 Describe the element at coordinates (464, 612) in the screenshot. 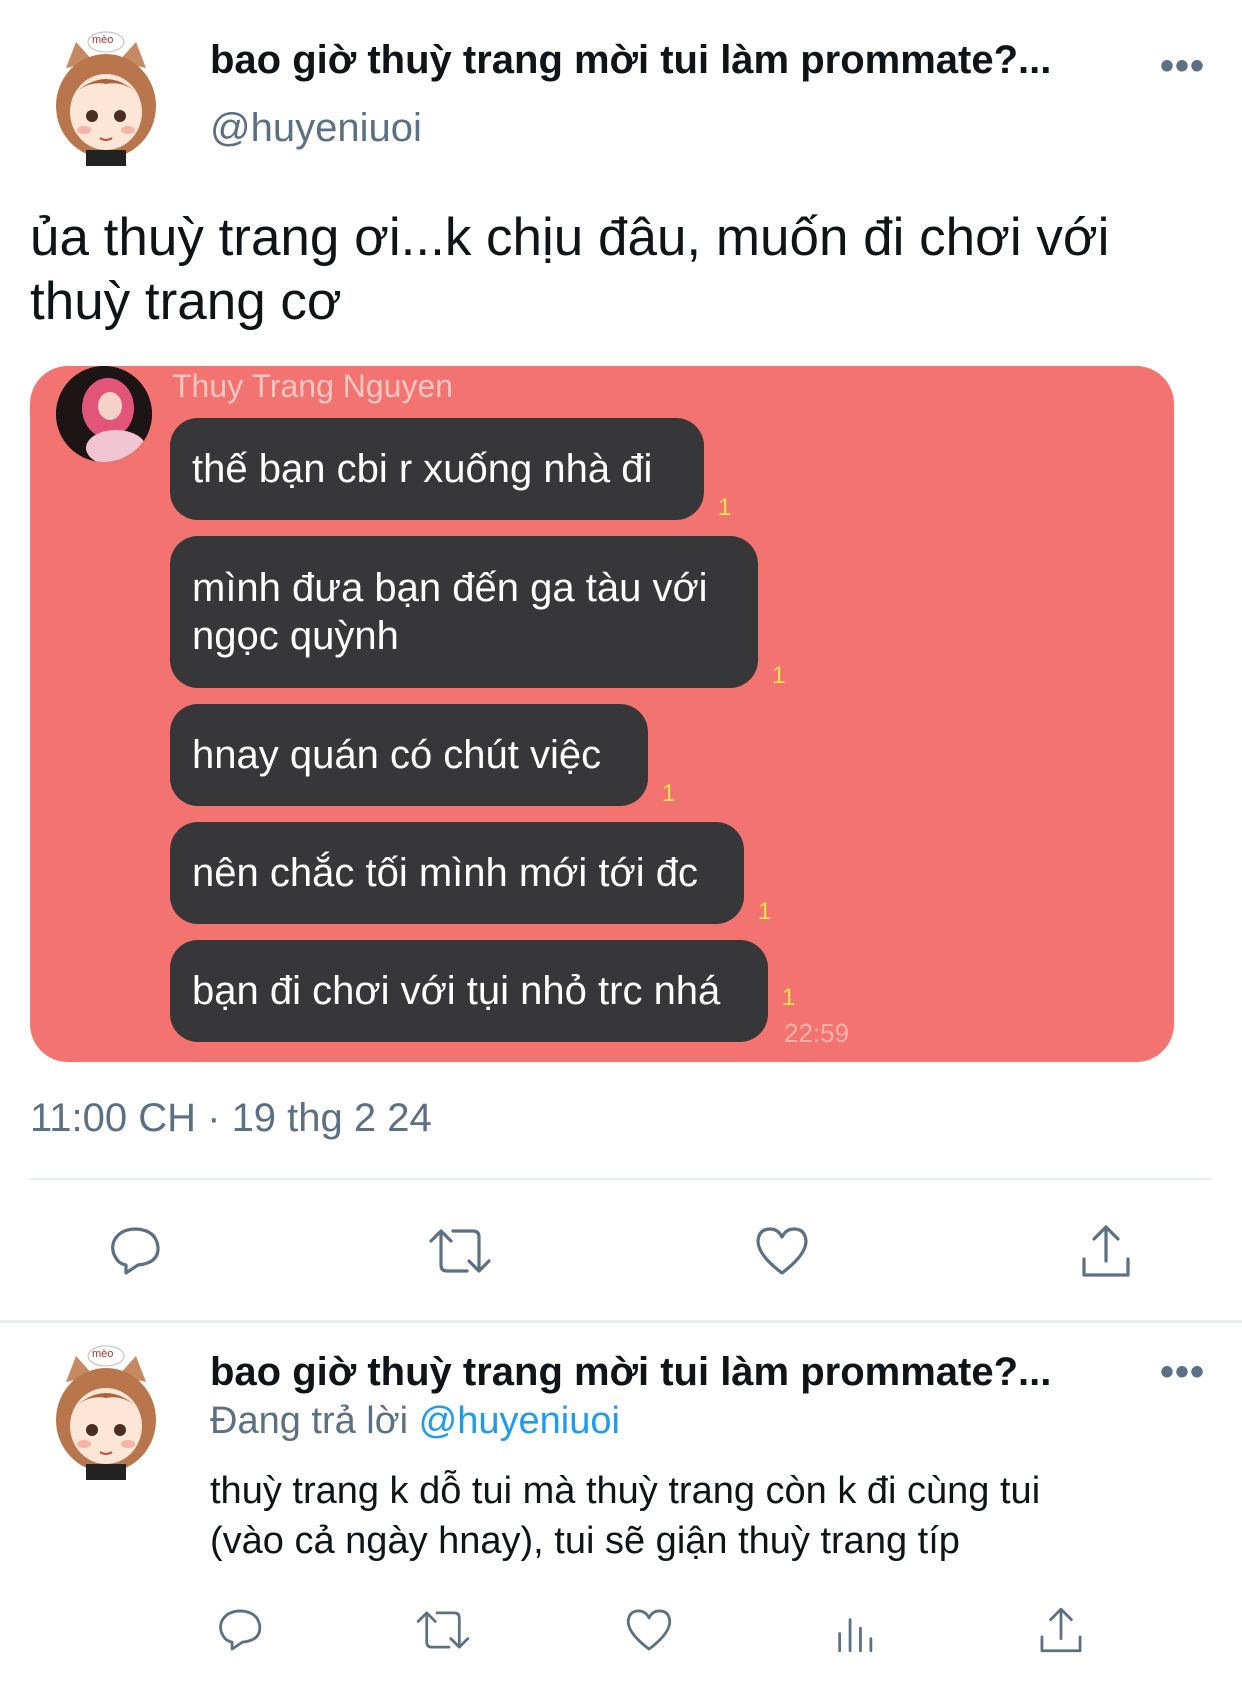

I see `chat-bubble: mình đưa bạn đến ga tàu với ngọc quỳnh` at that location.